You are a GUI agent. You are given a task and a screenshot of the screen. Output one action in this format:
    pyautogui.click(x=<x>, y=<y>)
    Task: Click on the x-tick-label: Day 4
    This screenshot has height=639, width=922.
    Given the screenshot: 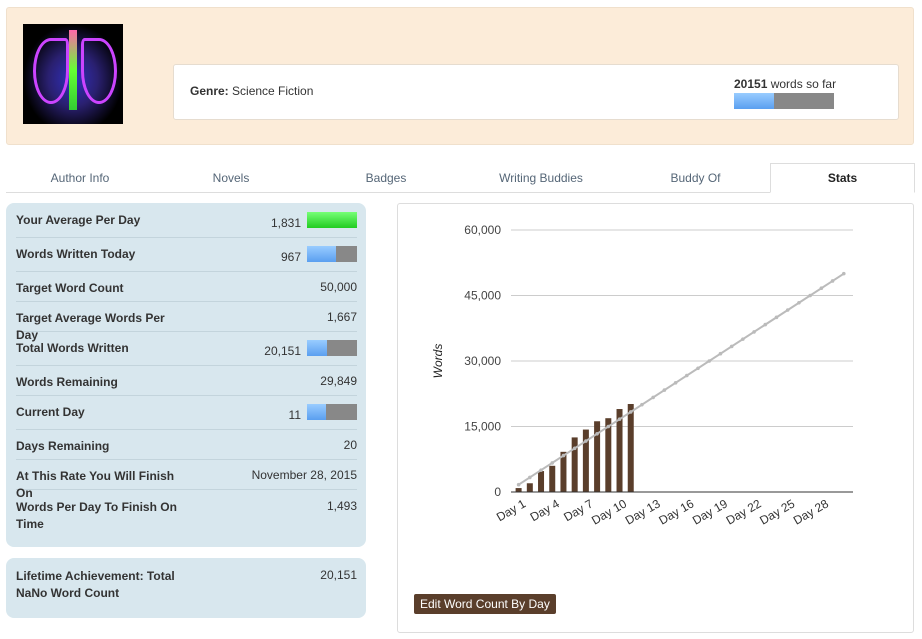 What is the action you would take?
    pyautogui.click(x=545, y=510)
    